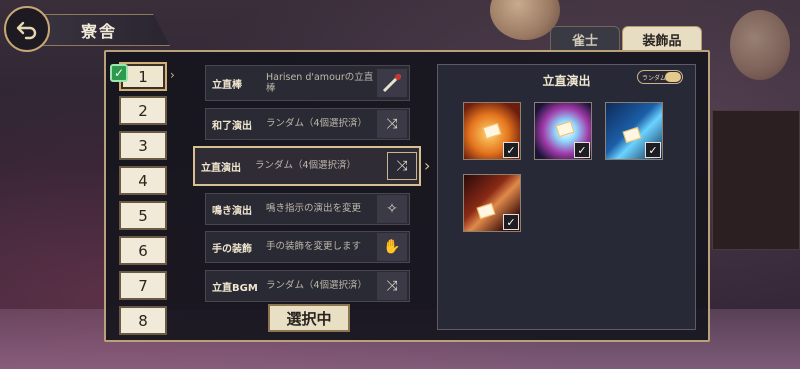 The width and height of the screenshot is (800, 369). I want to click on slot-7: 7, so click(143, 285).